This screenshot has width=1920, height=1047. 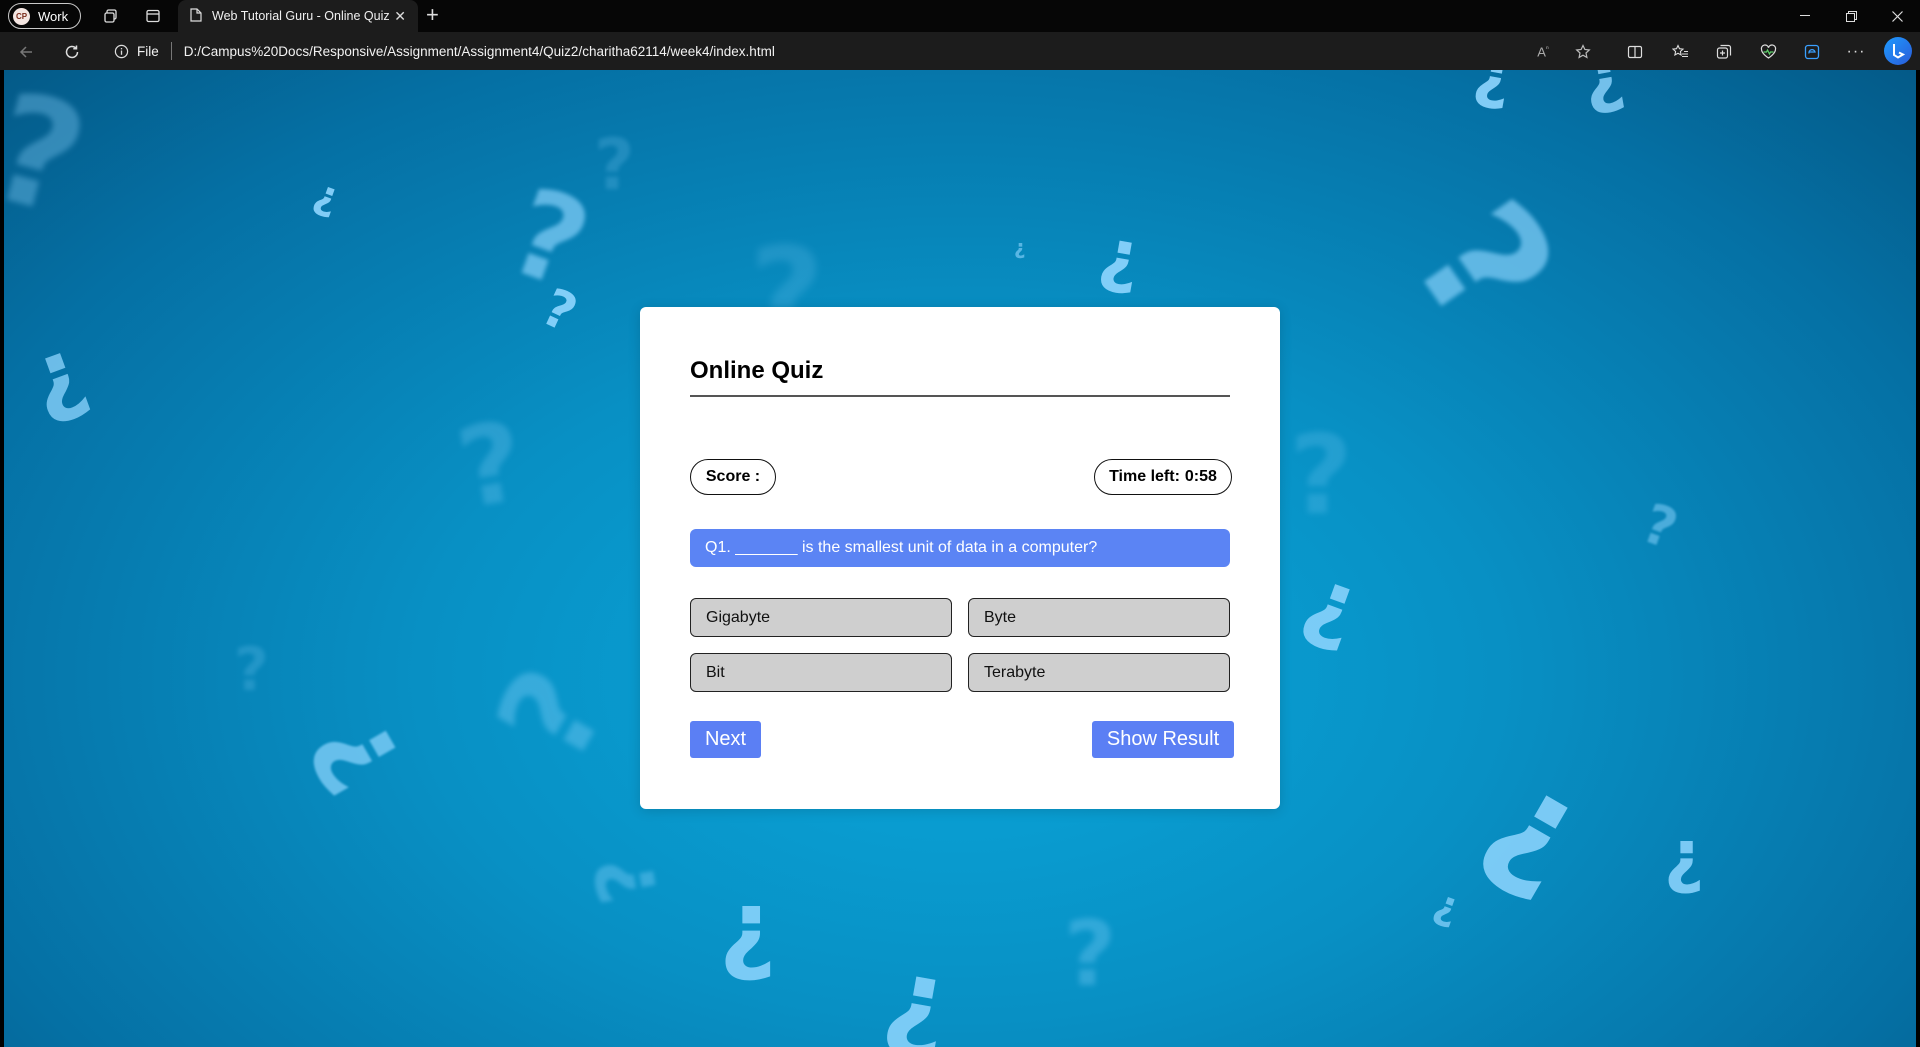 What do you see at coordinates (72, 52) in the screenshot?
I see `refresh-icon` at bounding box center [72, 52].